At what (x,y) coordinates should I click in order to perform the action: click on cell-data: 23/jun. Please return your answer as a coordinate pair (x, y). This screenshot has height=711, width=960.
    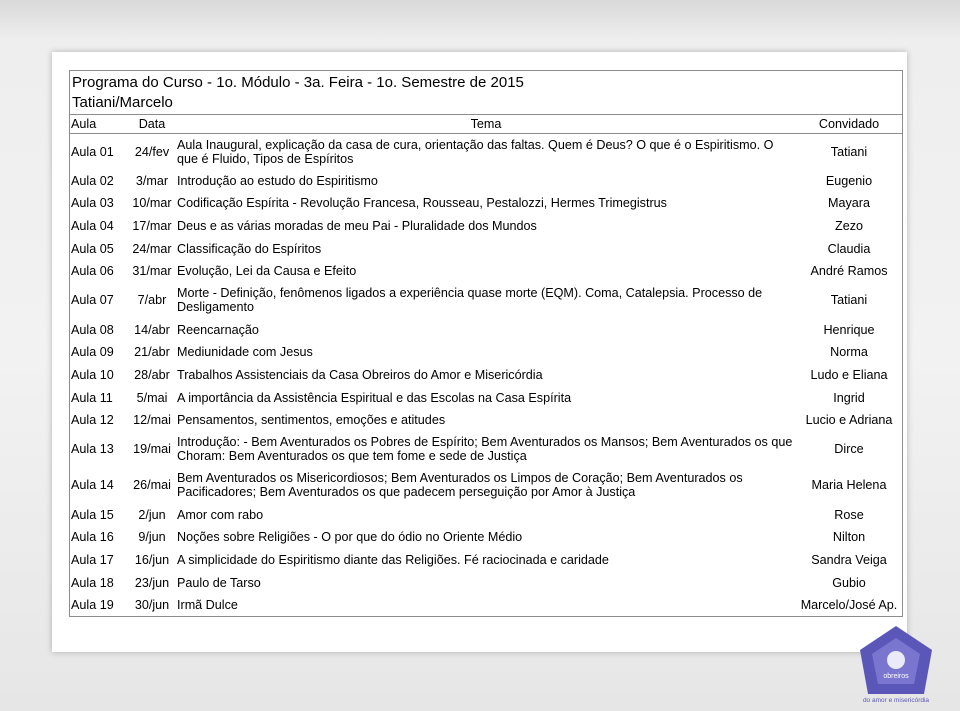
    Looking at the image, I should click on (152, 582).